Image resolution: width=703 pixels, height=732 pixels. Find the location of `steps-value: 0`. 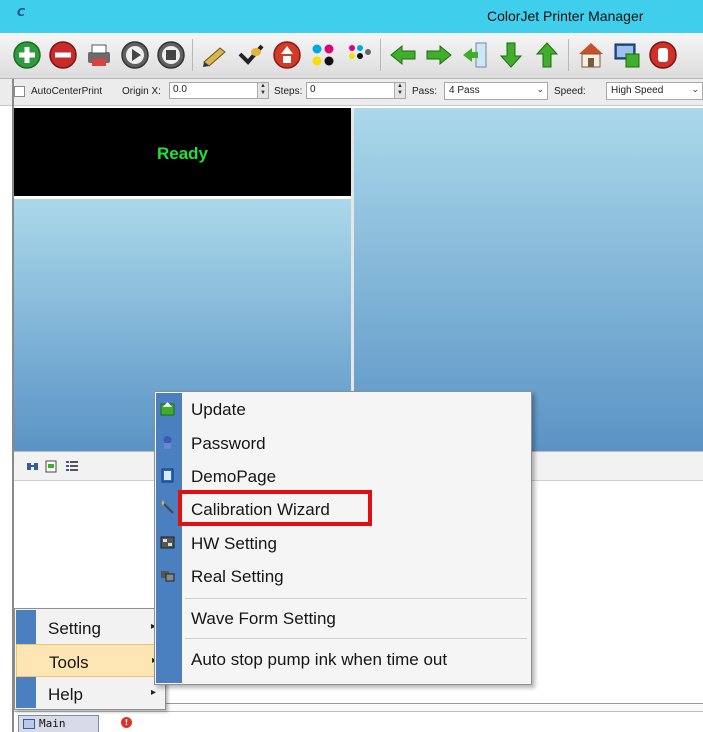

steps-value: 0 is located at coordinates (313, 89).